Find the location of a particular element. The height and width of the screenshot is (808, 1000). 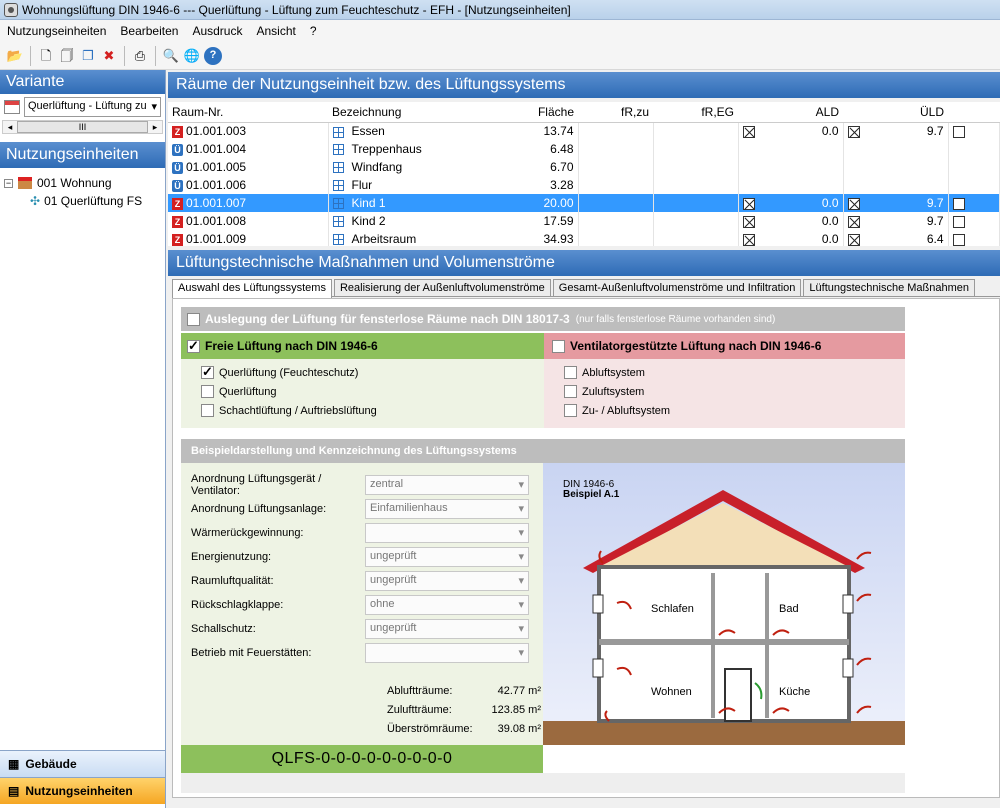

tab-realisierung: Realisierung der Außenluftvolumenströme is located at coordinates (442, 287).